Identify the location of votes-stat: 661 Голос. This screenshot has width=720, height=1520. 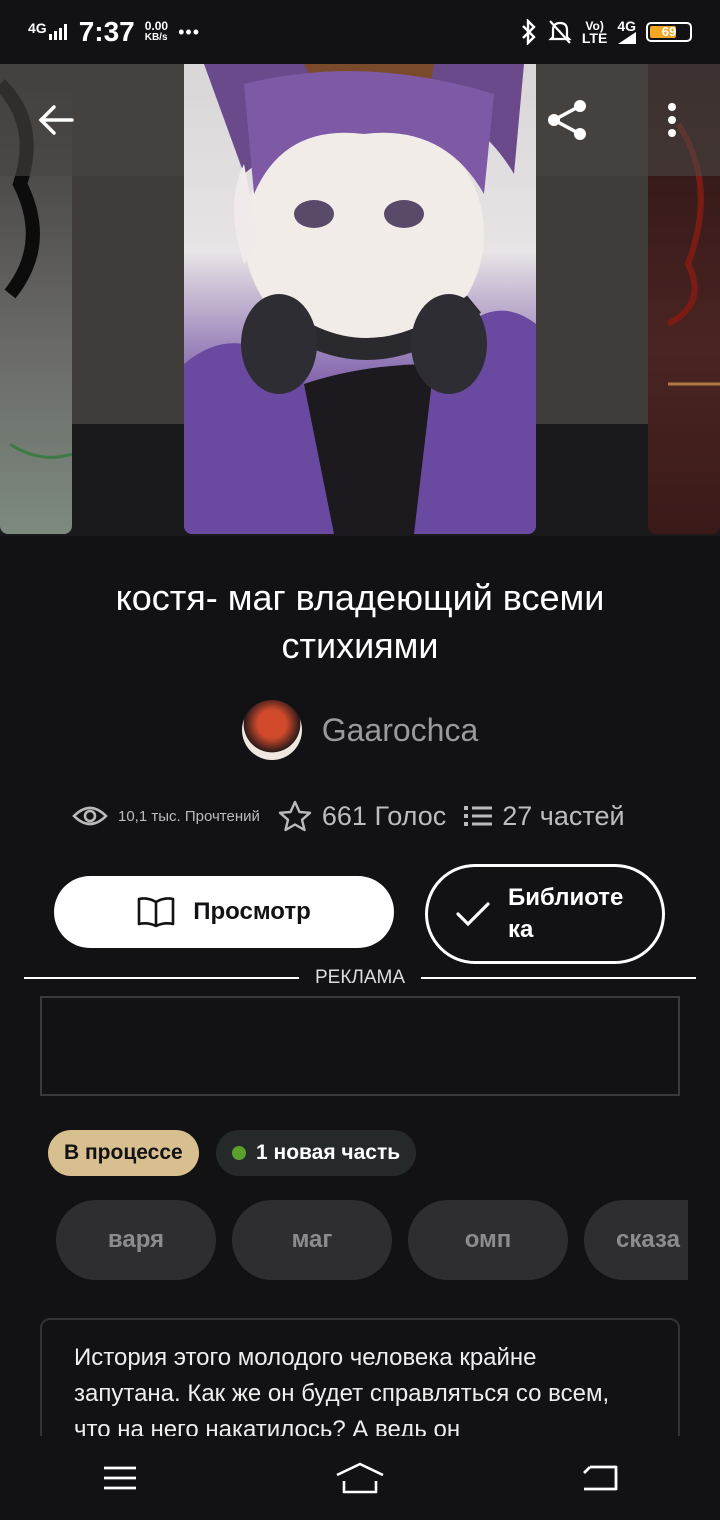
(362, 816).